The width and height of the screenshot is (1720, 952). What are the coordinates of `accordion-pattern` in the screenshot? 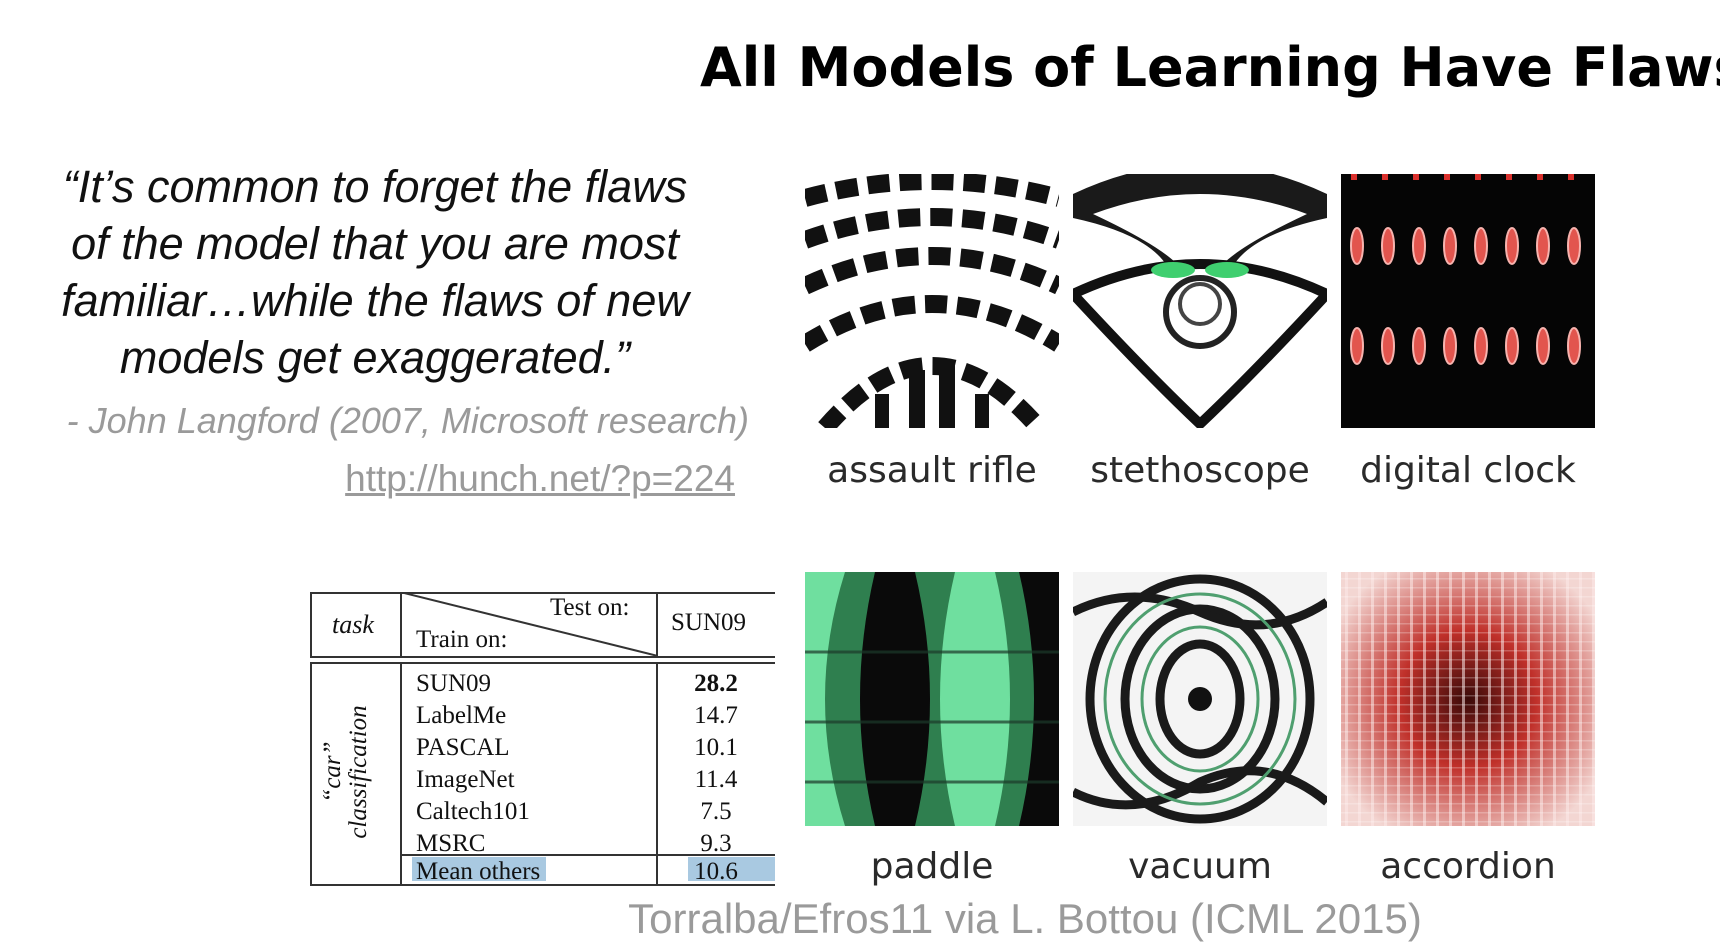 It's located at (1468, 699).